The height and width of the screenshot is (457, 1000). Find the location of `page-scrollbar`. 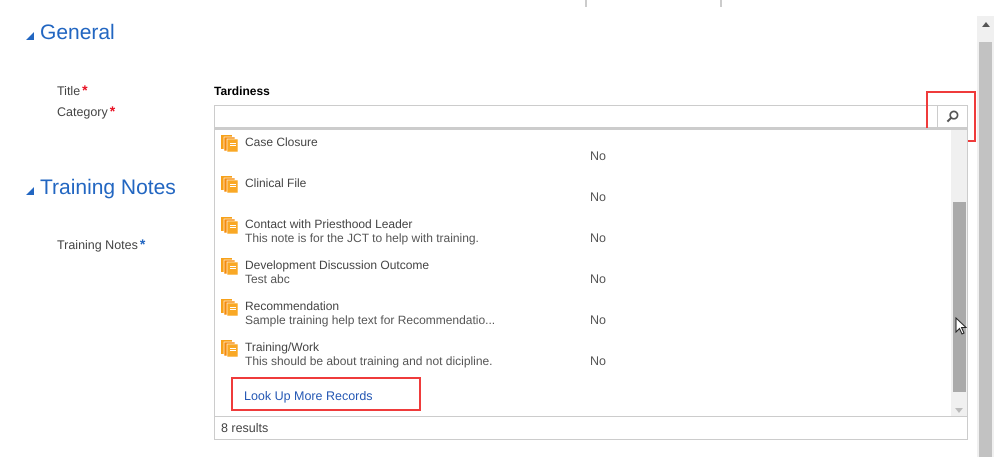

page-scrollbar is located at coordinates (985, 236).